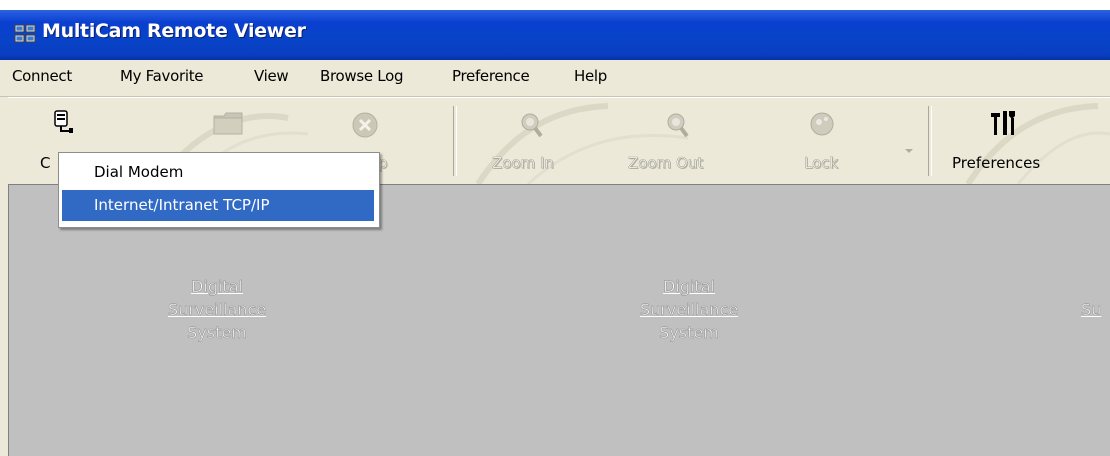 The height and width of the screenshot is (456, 1110). What do you see at coordinates (821, 163) in the screenshot?
I see `lock-label: Lock` at bounding box center [821, 163].